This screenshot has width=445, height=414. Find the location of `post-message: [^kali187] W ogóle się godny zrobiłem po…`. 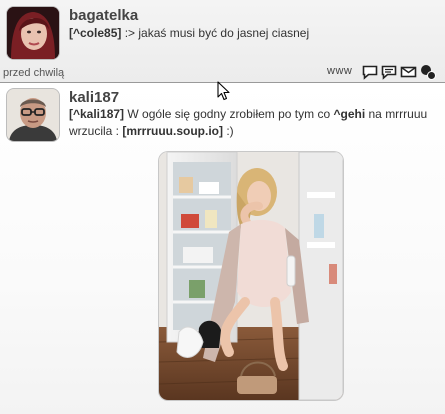

post-message: [^kali187] W ogóle się godny zrobiłem po… is located at coordinates (254, 123).